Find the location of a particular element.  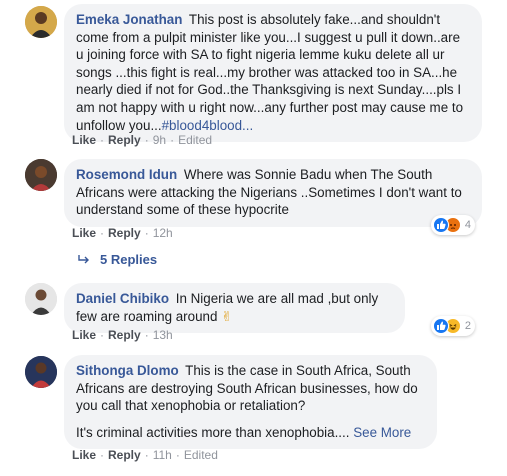

see-more-link: See More is located at coordinates (382, 432).